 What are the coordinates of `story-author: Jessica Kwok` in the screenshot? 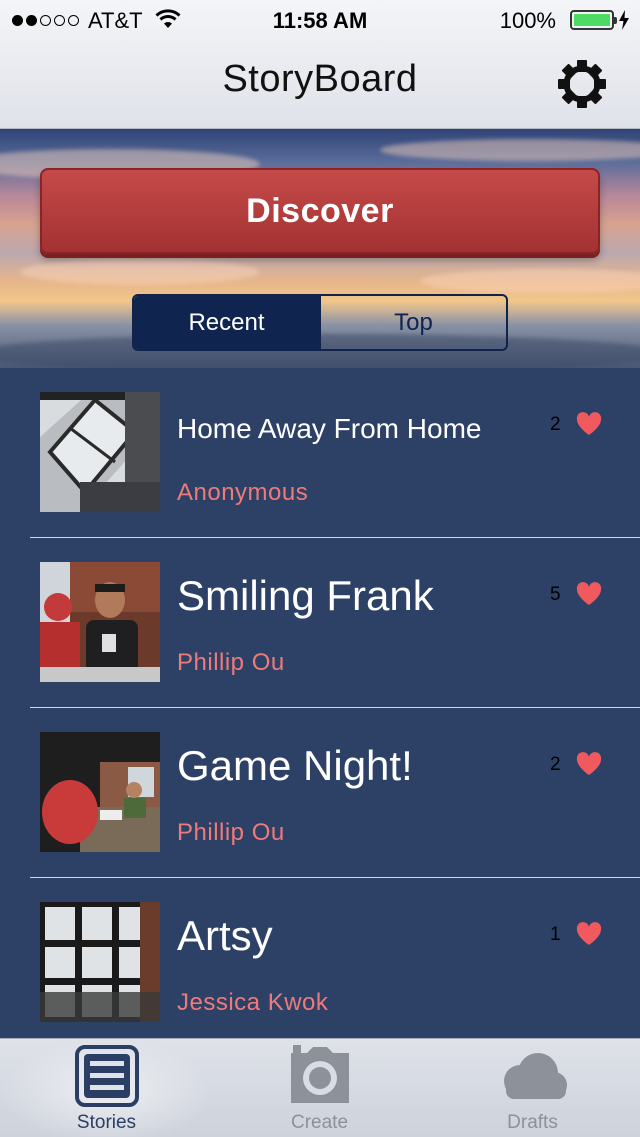 It's located at (253, 1002).